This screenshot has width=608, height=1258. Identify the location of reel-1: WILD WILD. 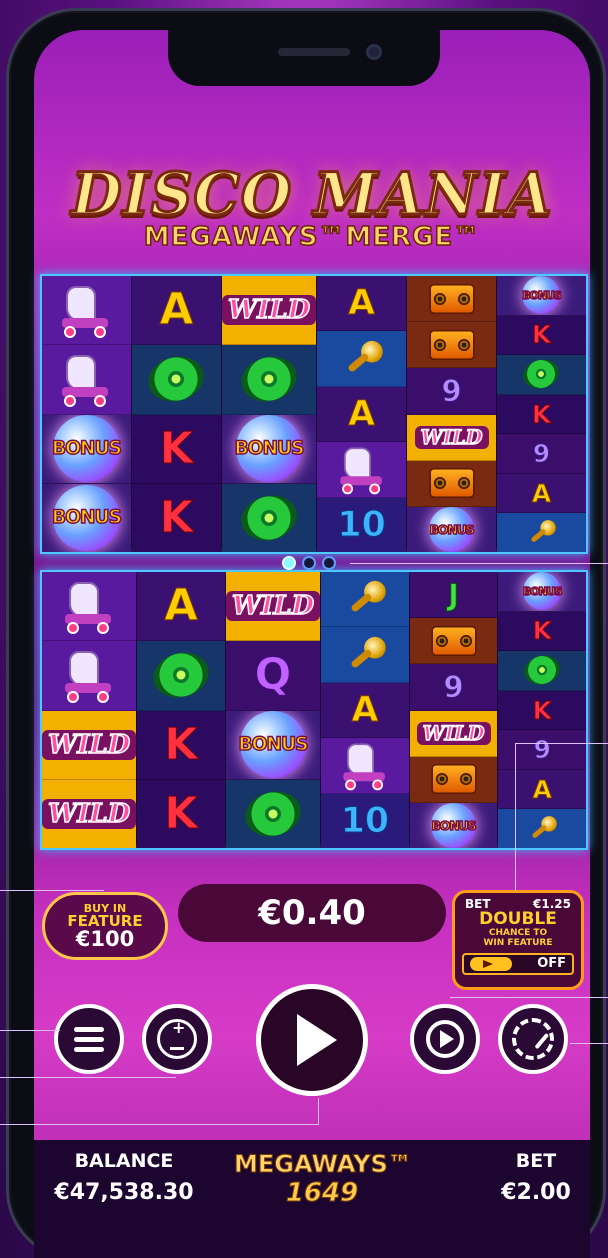
(90, 710).